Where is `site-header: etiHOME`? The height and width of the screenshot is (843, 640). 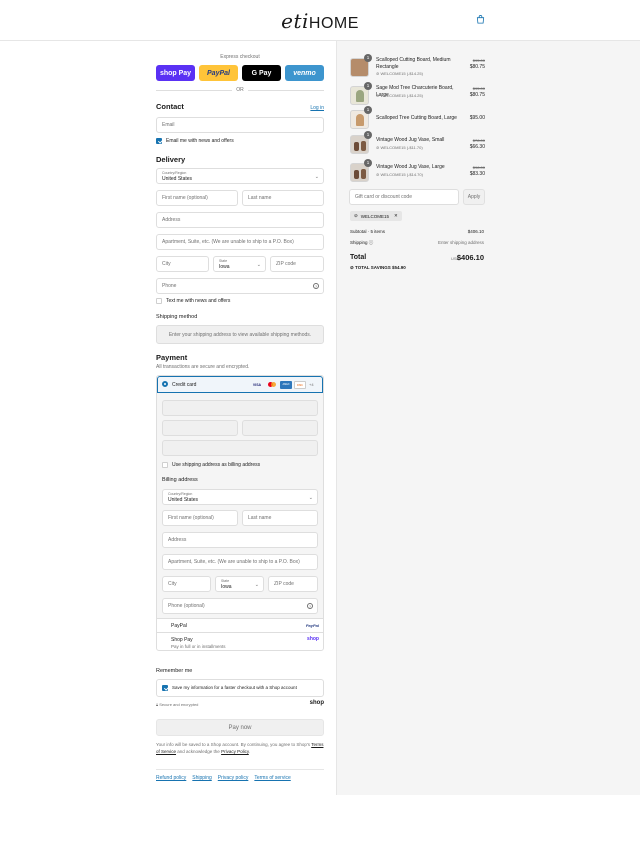
site-header: etiHOME is located at coordinates (320, 20).